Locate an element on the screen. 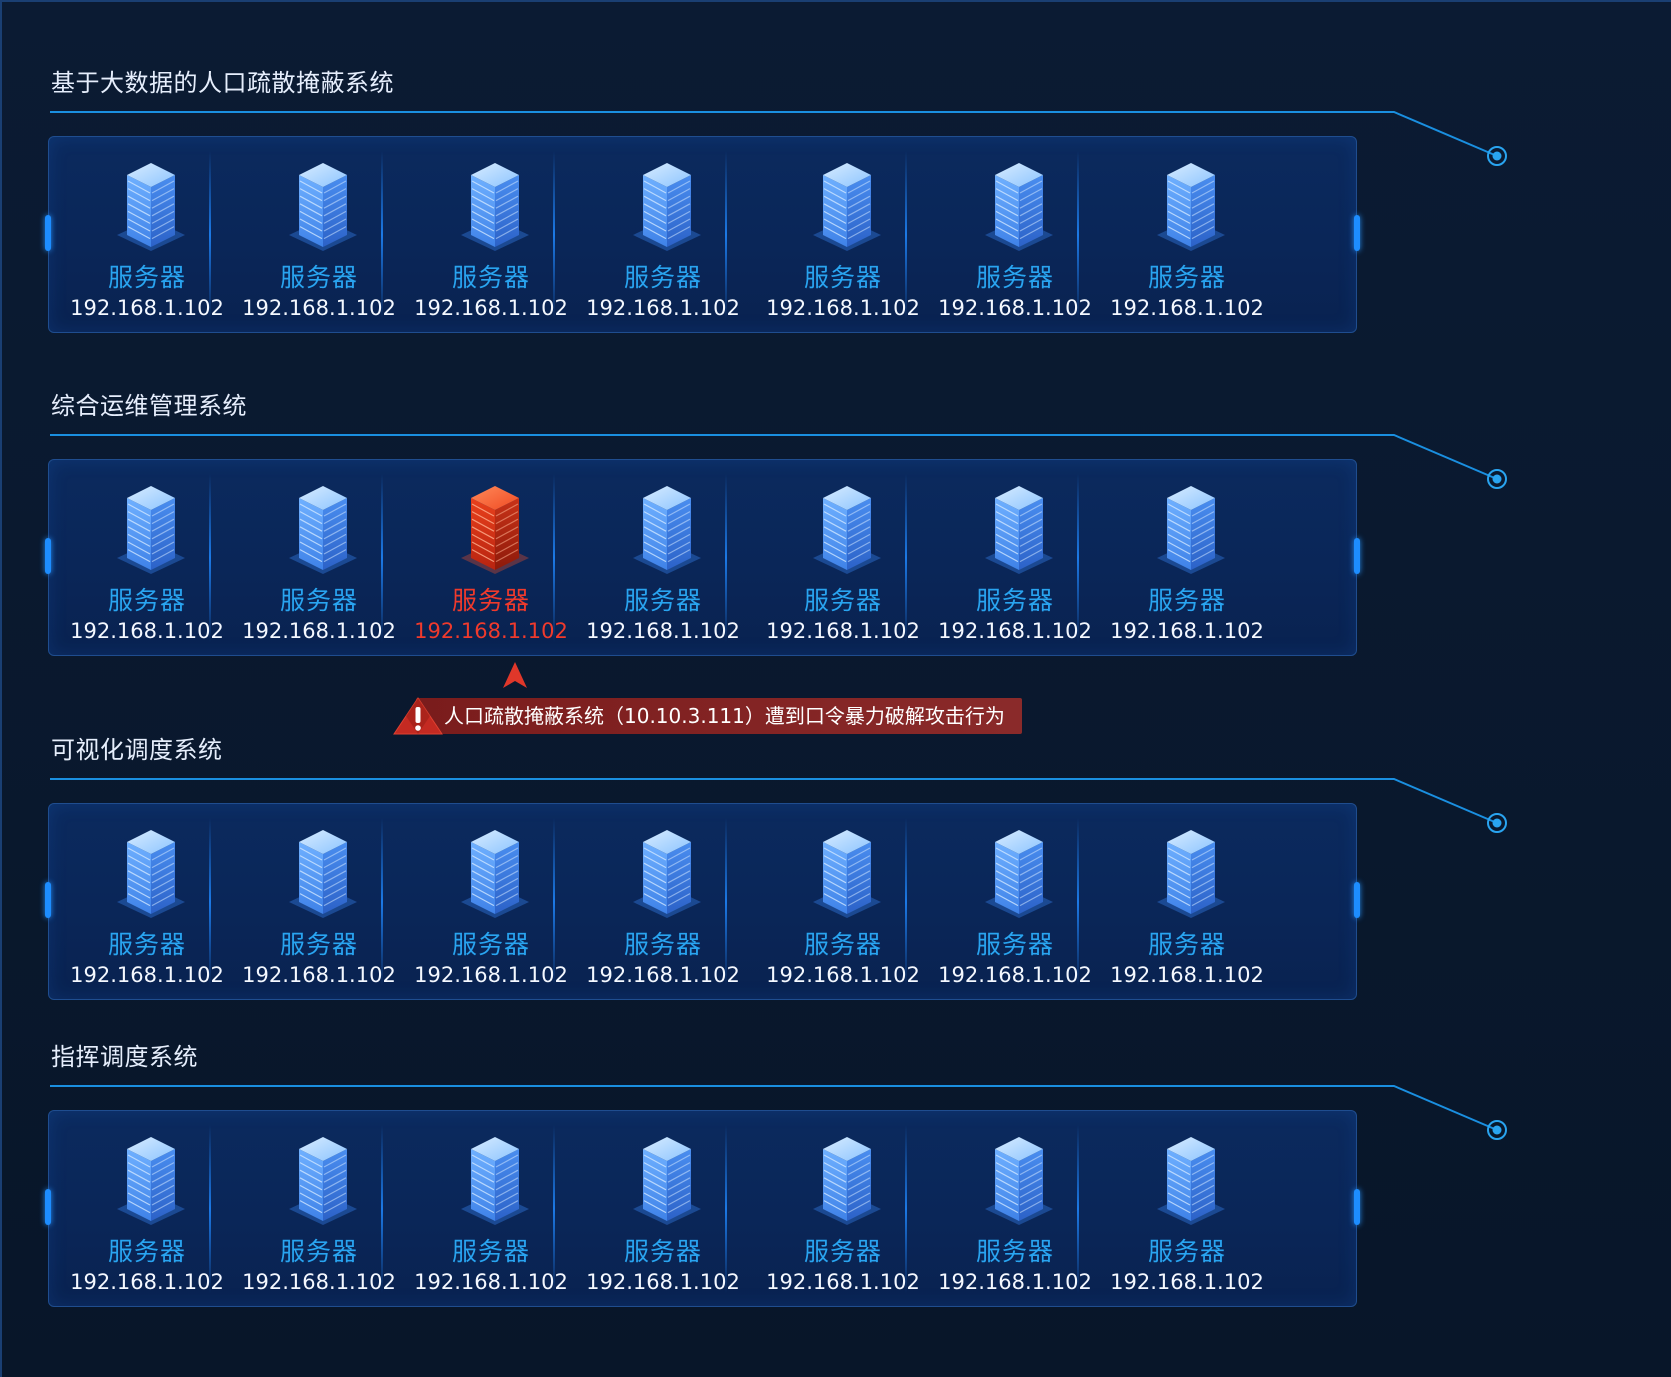 The image size is (1671, 1377). group-title: 综合运维管理系统 is located at coordinates (149, 406).